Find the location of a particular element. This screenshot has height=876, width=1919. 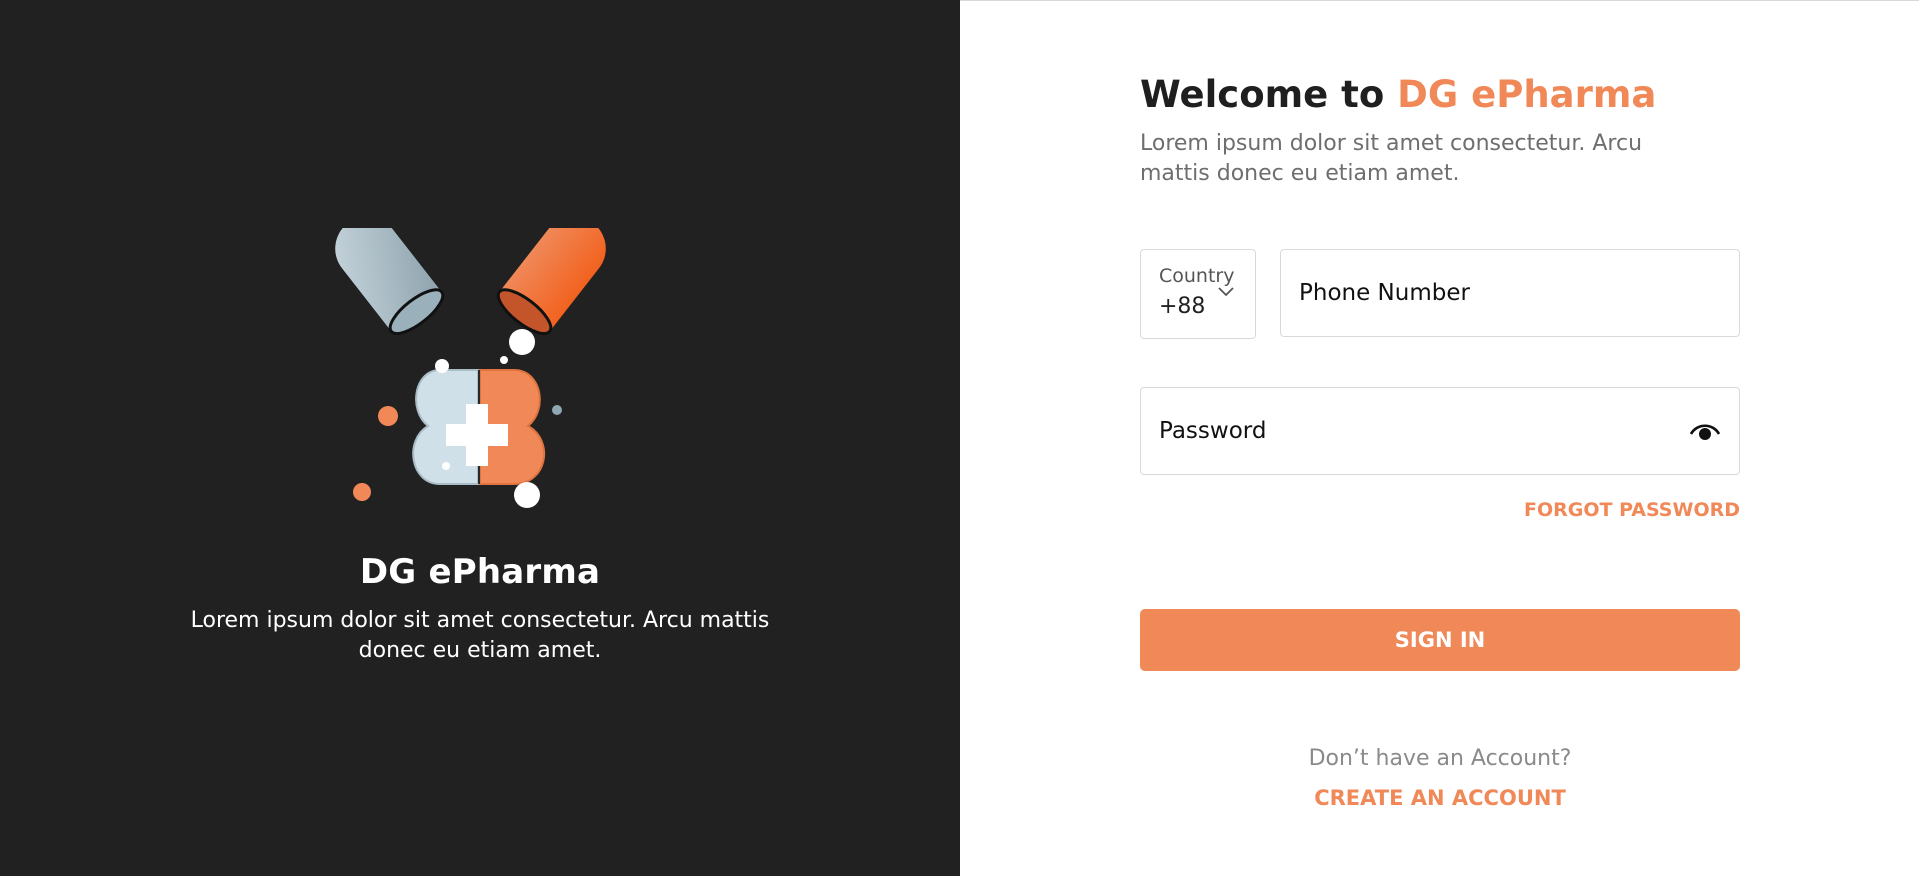

create-account-link: CREATE AN ACCOUNT is located at coordinates (1440, 798).